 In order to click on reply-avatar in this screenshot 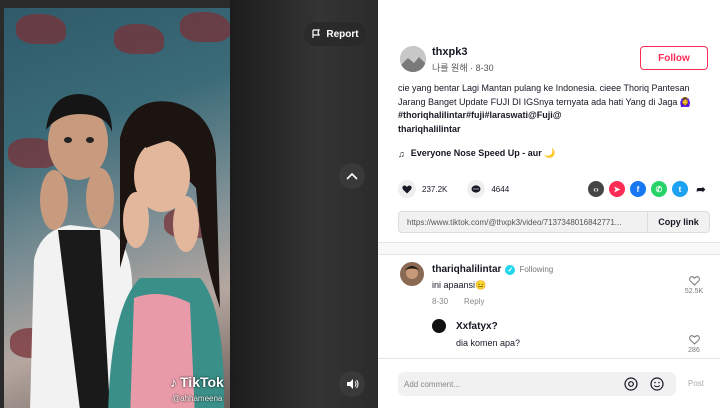, I will do `click(439, 326)`.